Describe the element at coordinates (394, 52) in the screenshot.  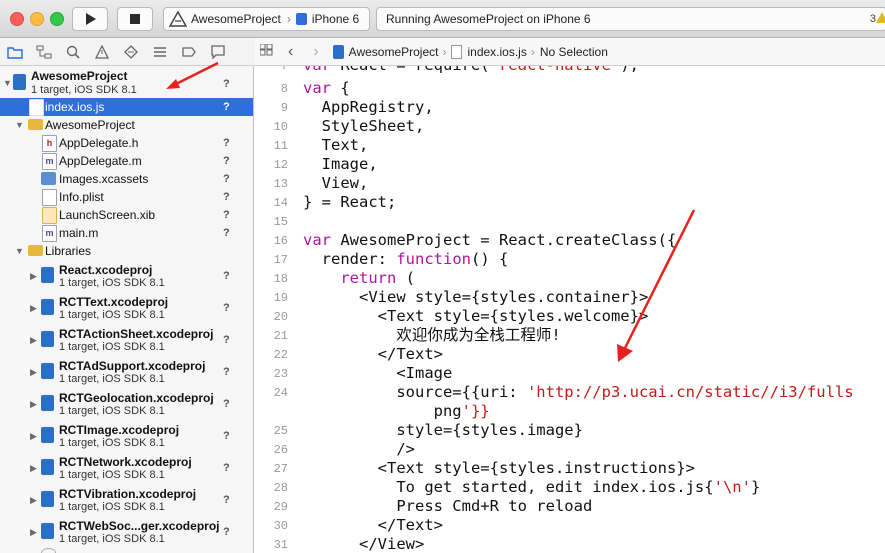
I see `breadcrumb-project: AwesomeProject` at that location.